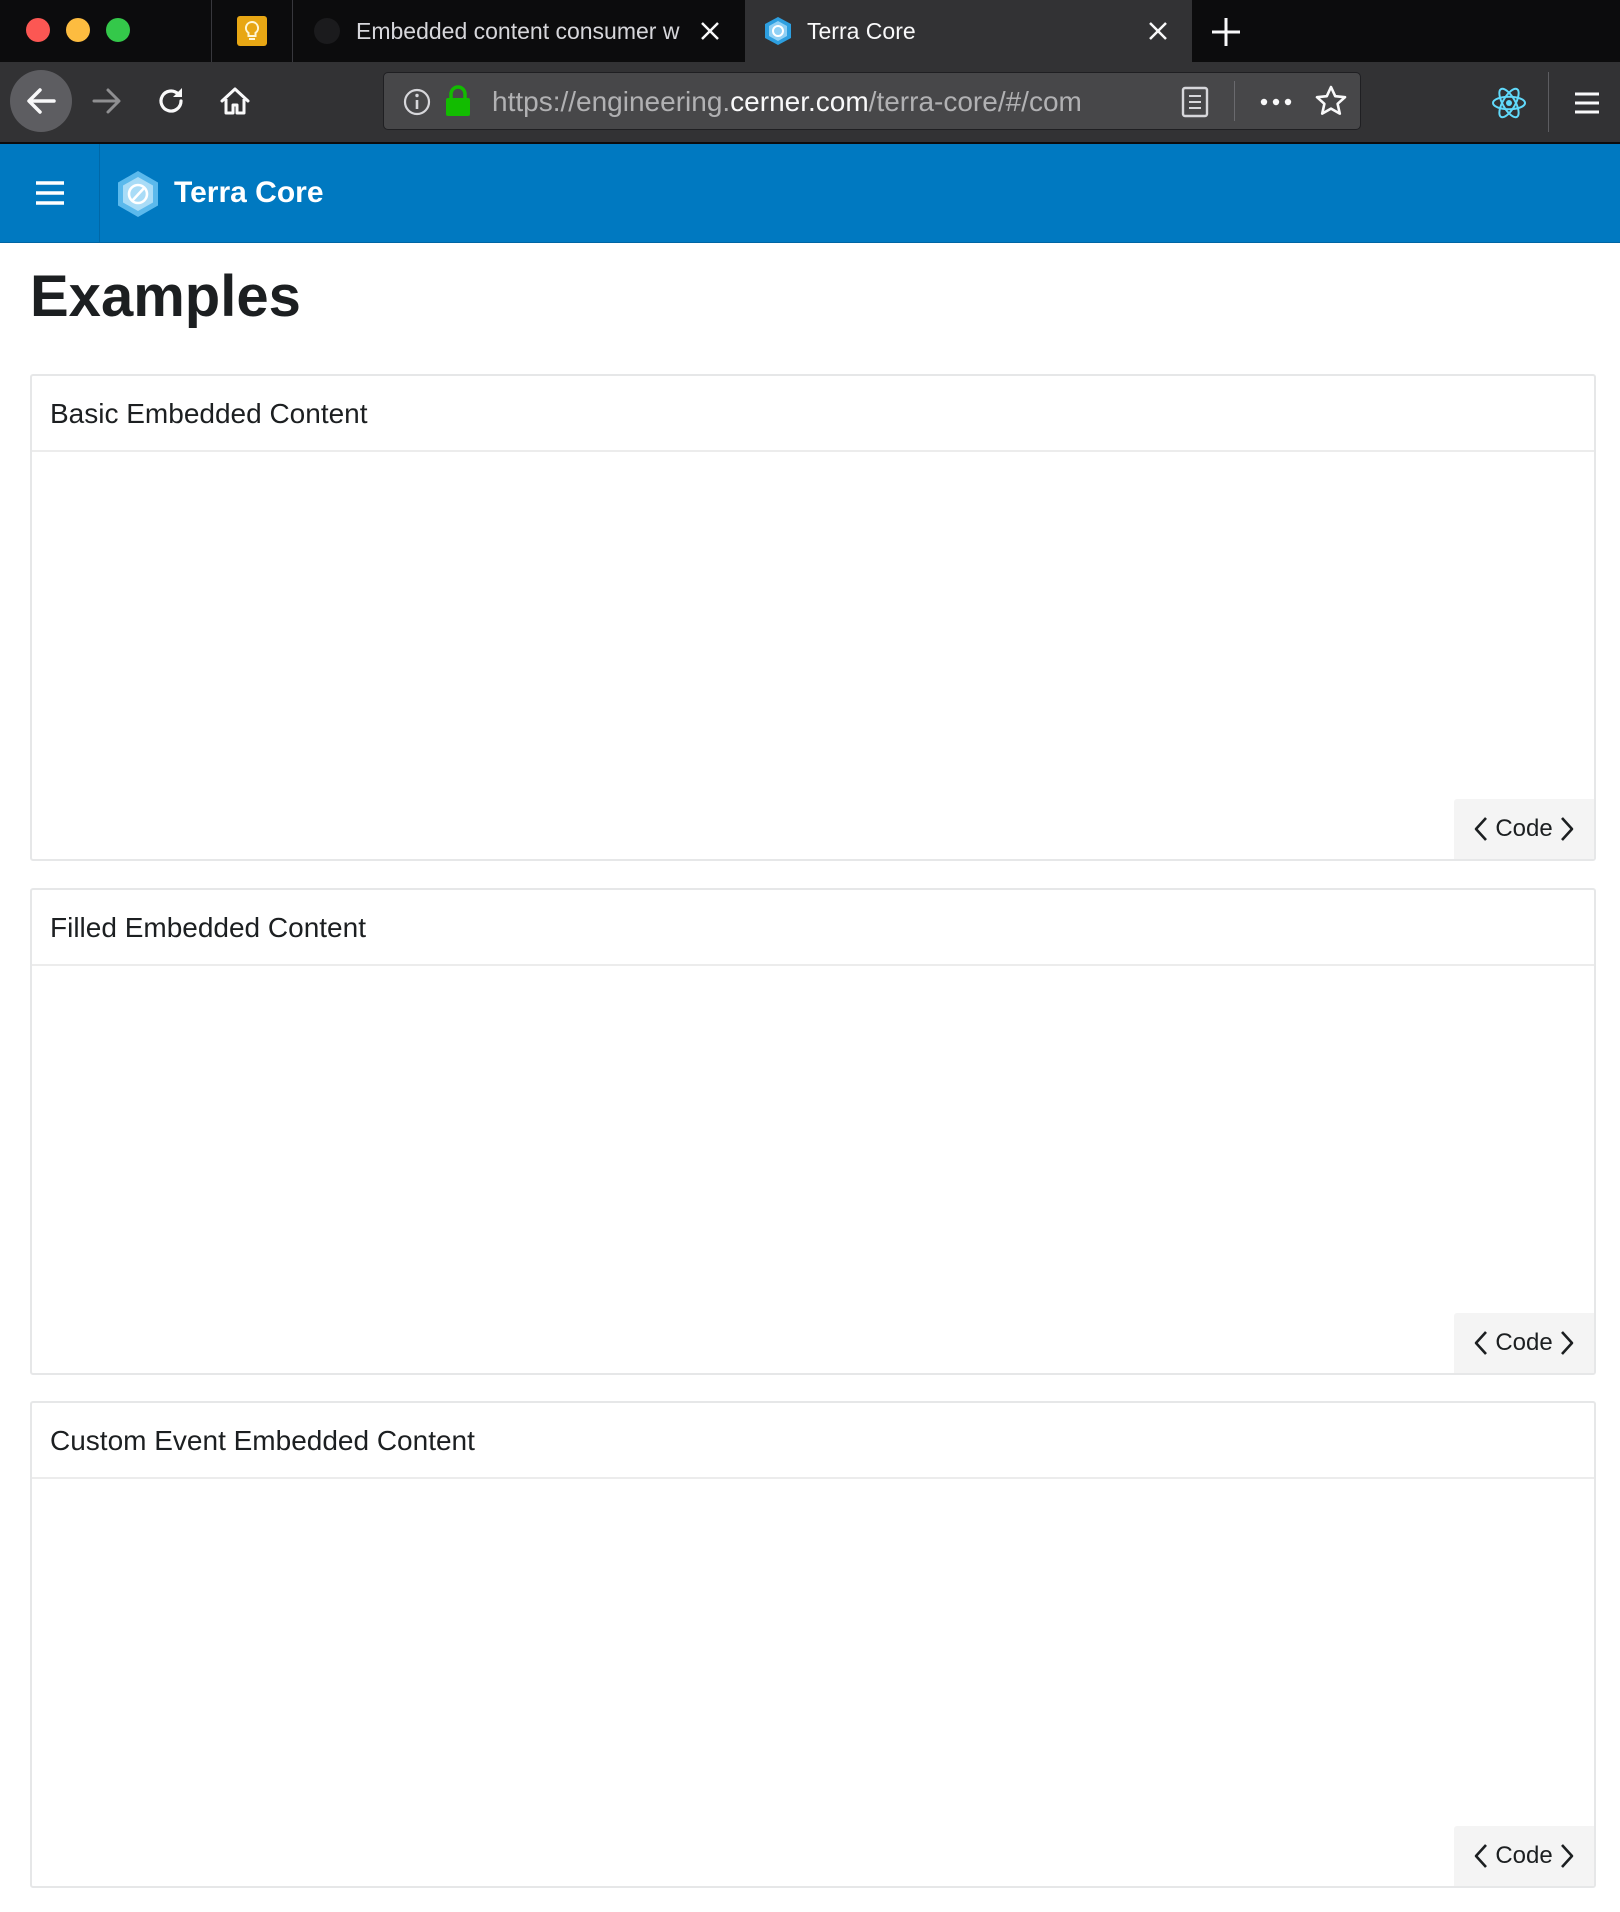  Describe the element at coordinates (1331, 101) in the screenshot. I see `bookmark-star-icon` at that location.